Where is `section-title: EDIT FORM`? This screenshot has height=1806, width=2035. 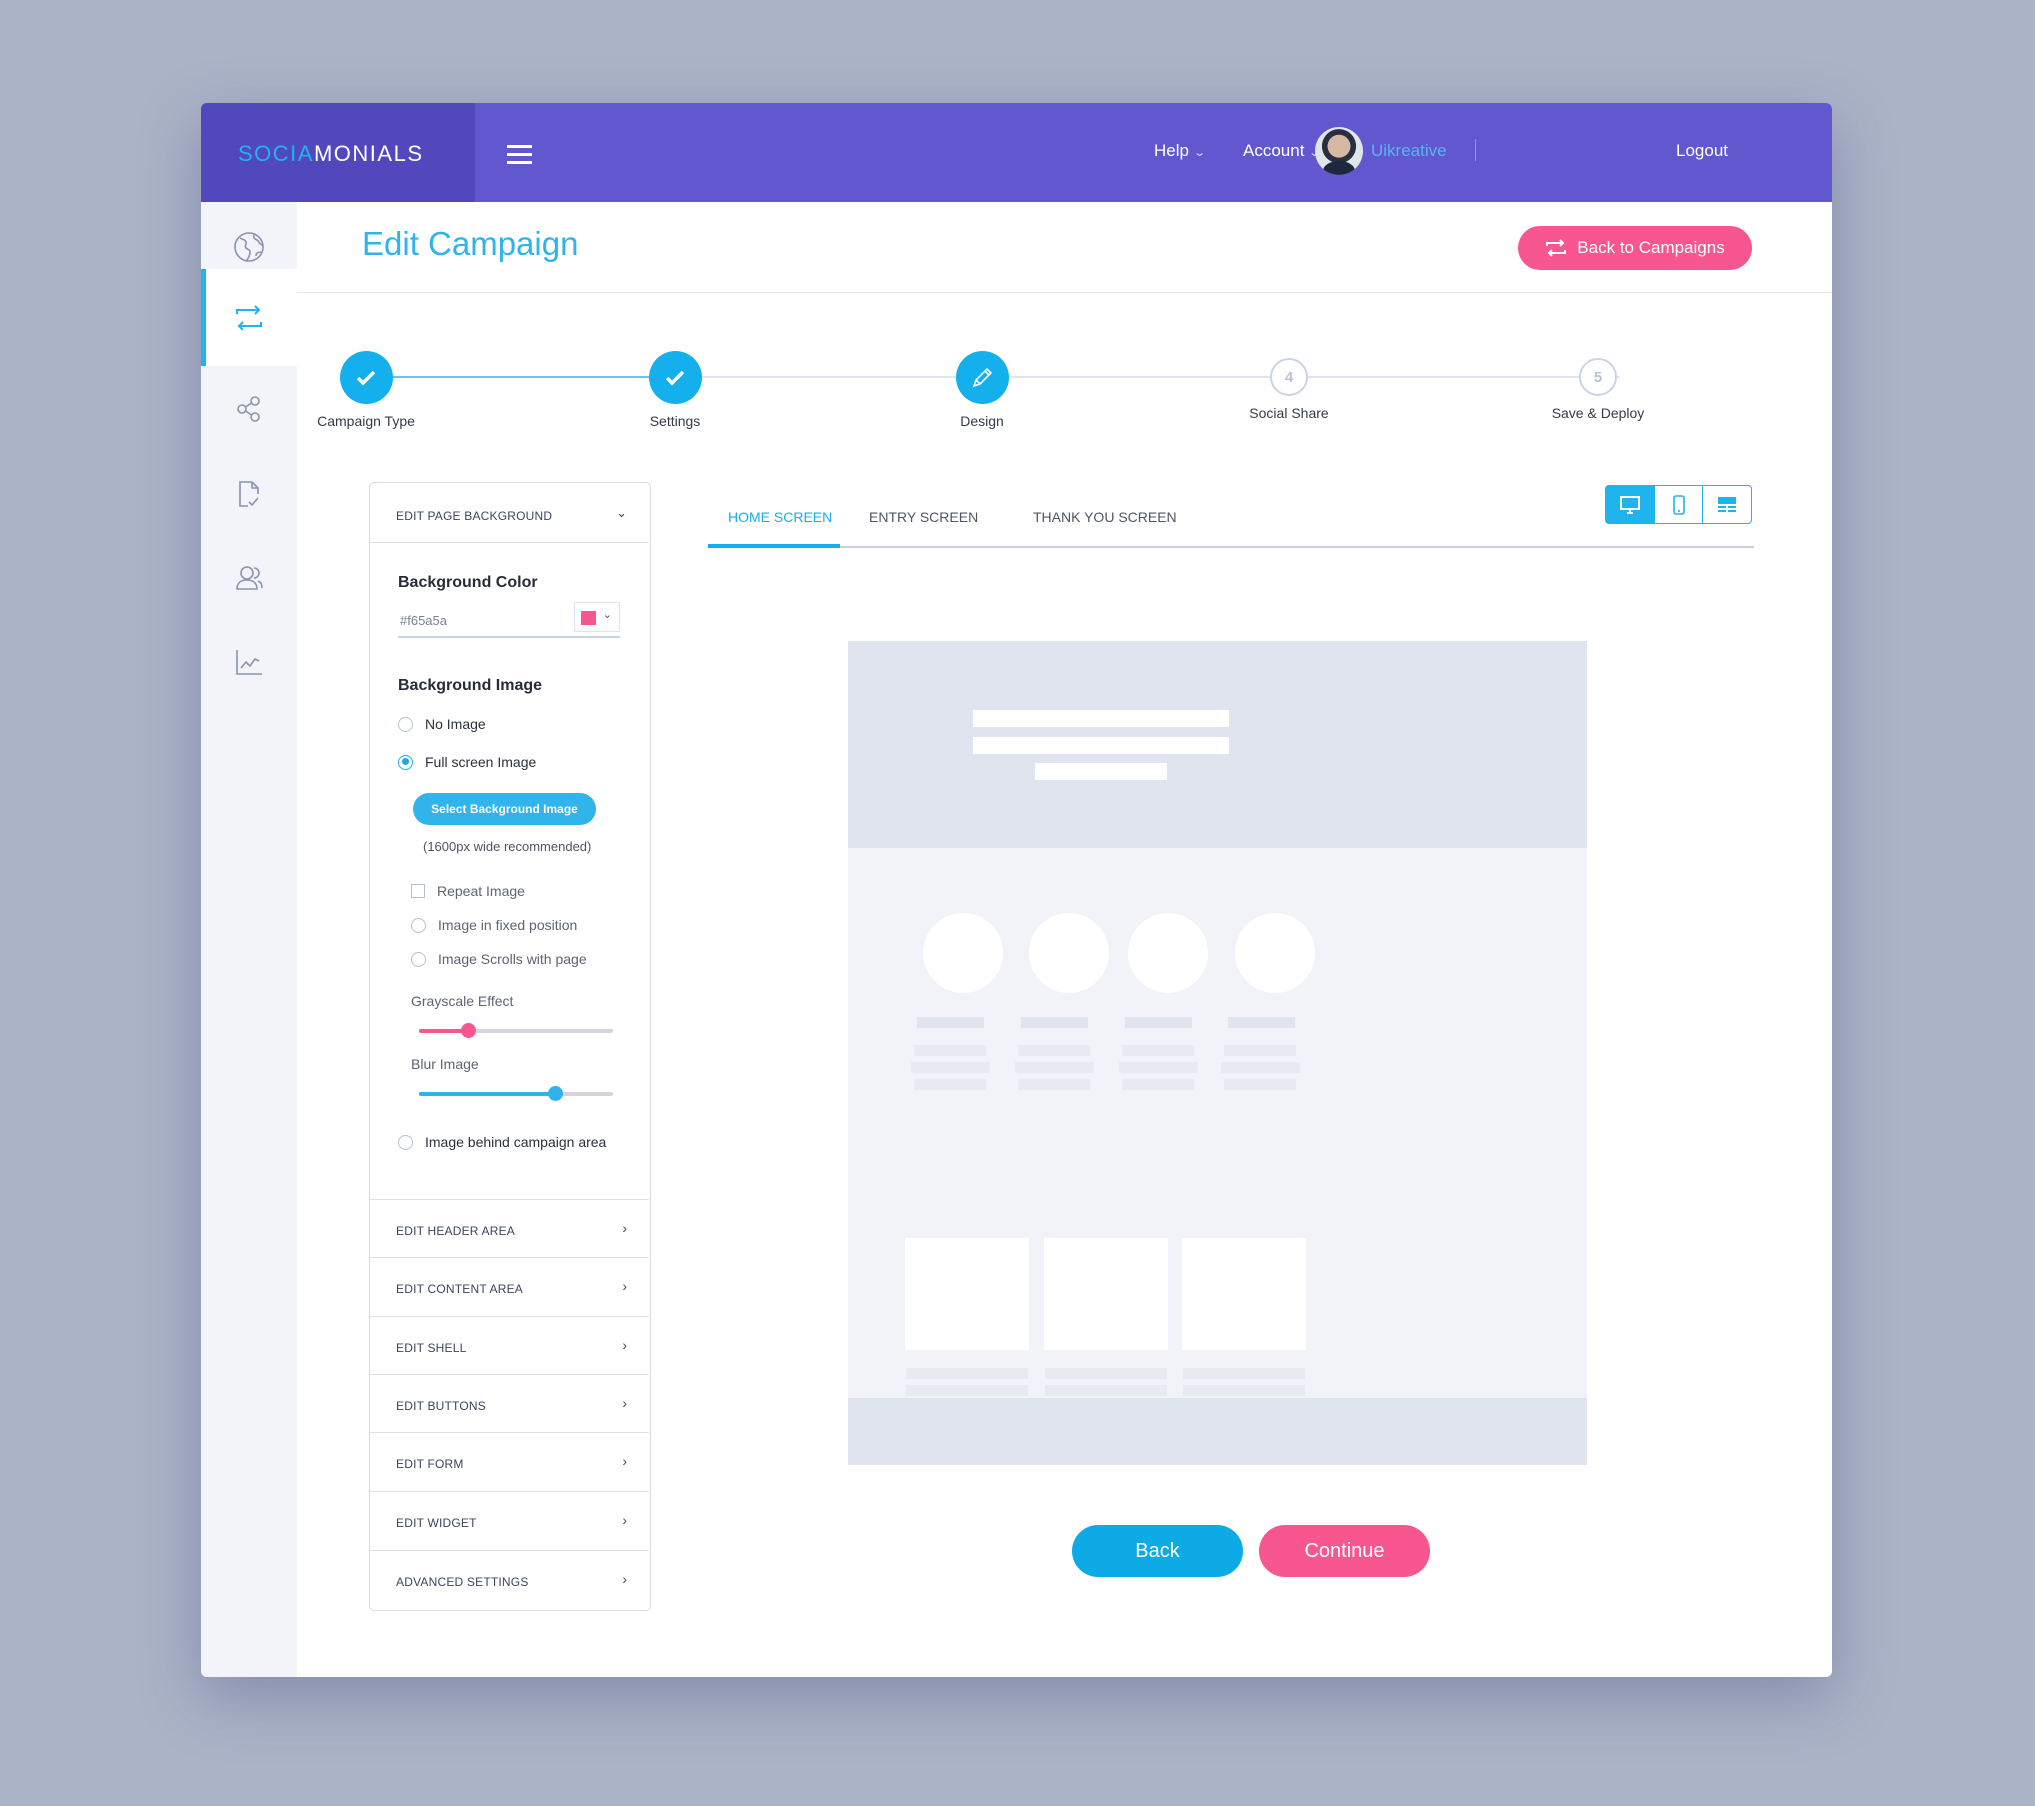
section-title: EDIT FORM is located at coordinates (430, 1464).